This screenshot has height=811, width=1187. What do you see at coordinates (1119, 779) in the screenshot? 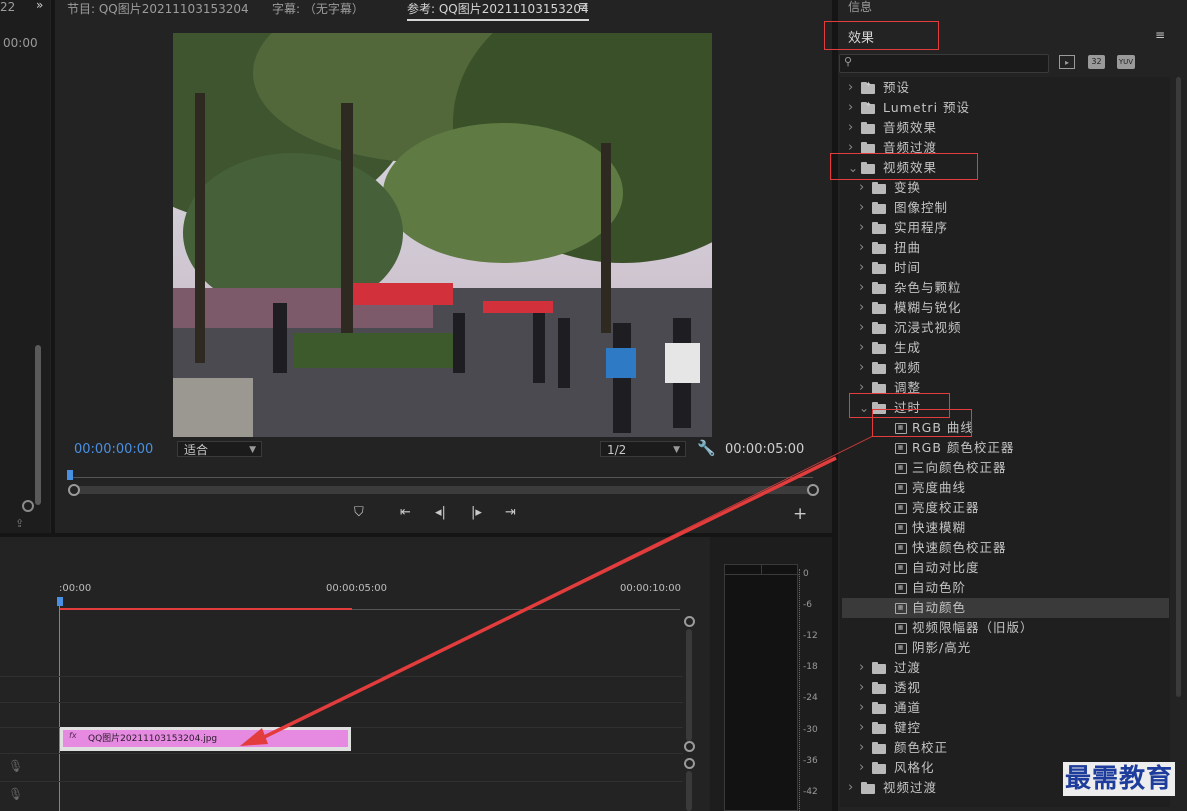
I see `watermark-text: 最需教育` at bounding box center [1119, 779].